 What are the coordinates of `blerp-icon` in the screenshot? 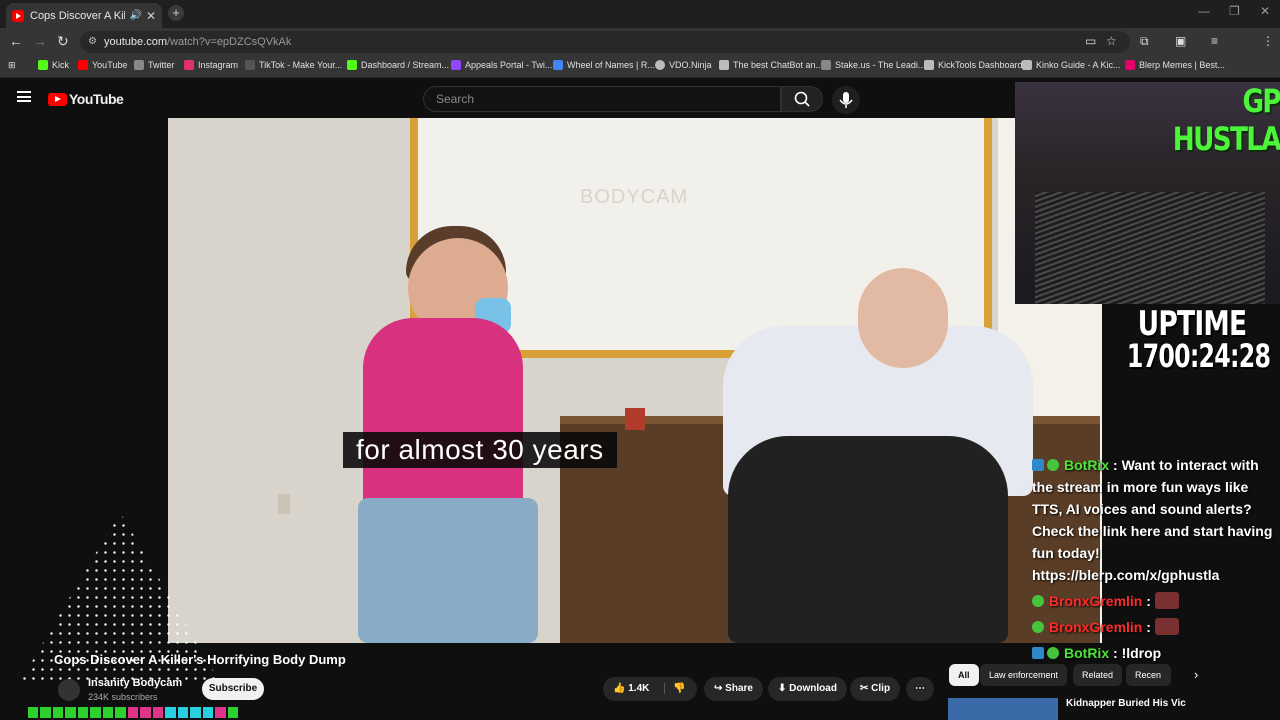 It's located at (1130, 65).